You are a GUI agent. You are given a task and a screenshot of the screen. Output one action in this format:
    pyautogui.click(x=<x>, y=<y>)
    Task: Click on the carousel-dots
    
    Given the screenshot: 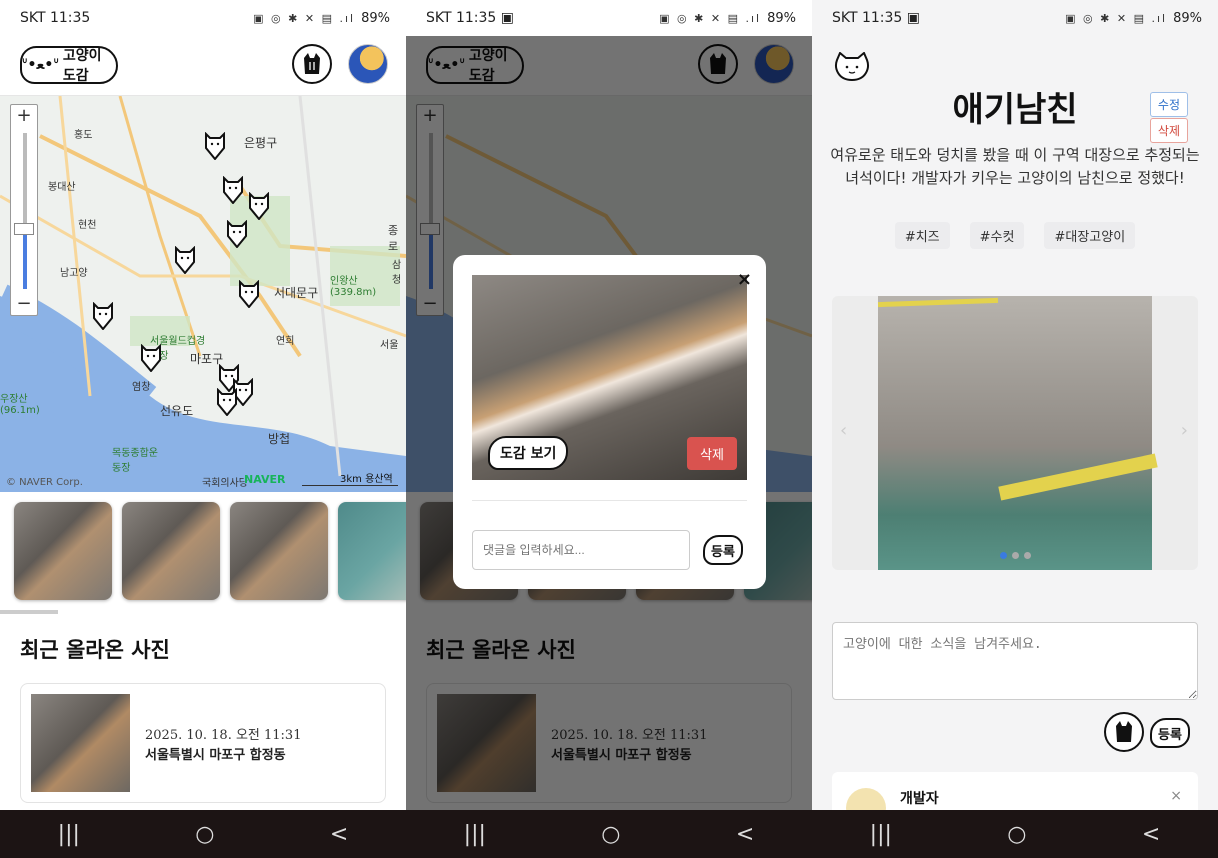 What is the action you would take?
    pyautogui.click(x=1015, y=555)
    